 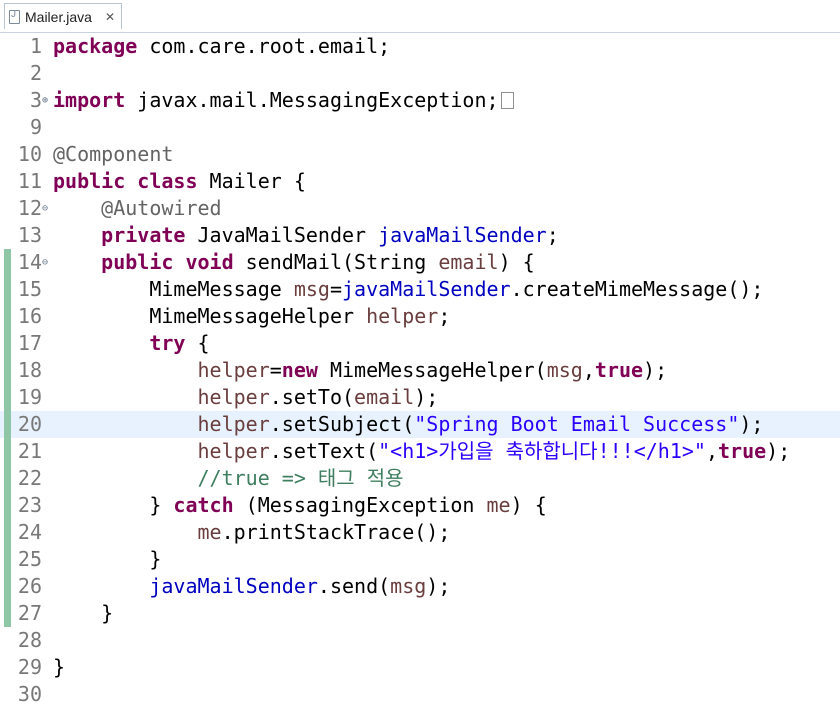 I want to click on code-line: 26 javaMailSender.send(msg);, so click(x=420, y=586).